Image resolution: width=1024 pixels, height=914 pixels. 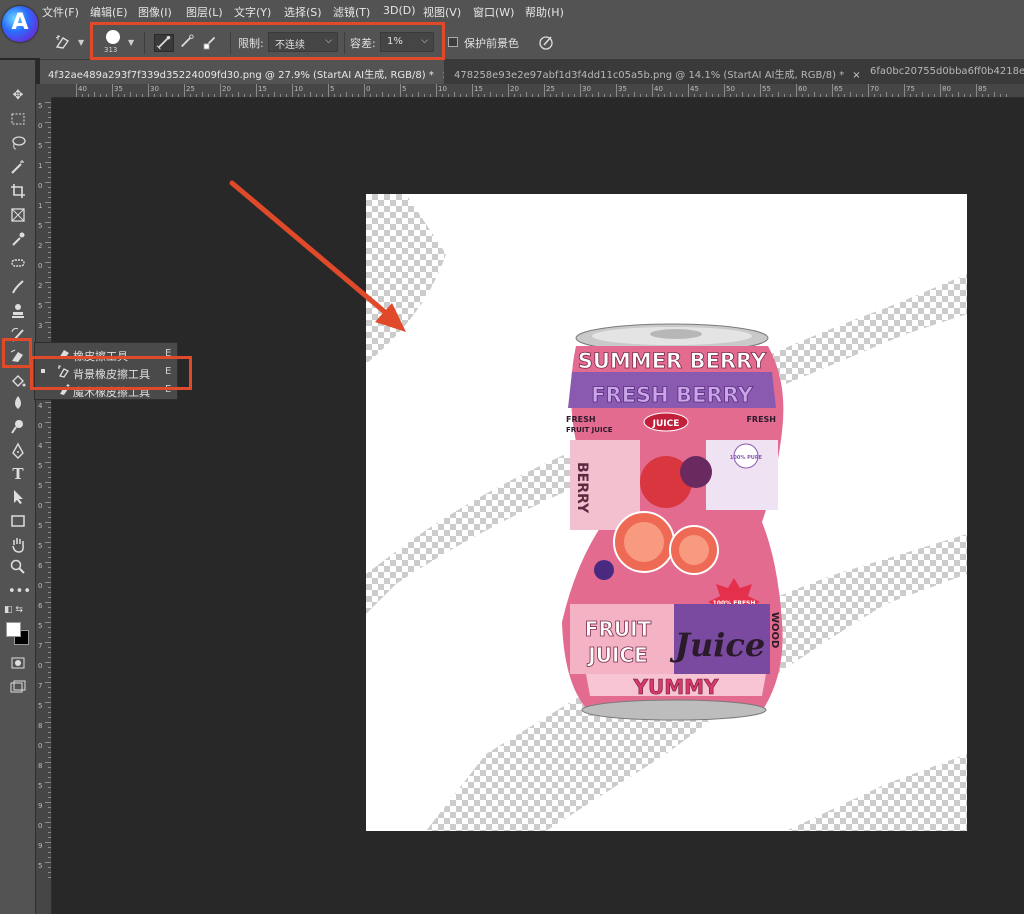 I want to click on ruler-left-label: 0, so click(x=40, y=266).